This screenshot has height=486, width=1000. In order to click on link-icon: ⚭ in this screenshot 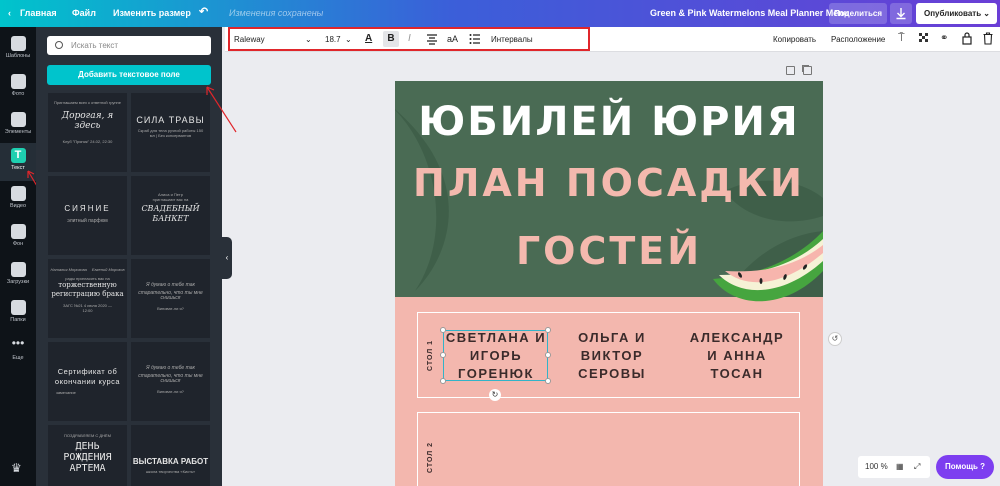, I will do `click(944, 38)`.